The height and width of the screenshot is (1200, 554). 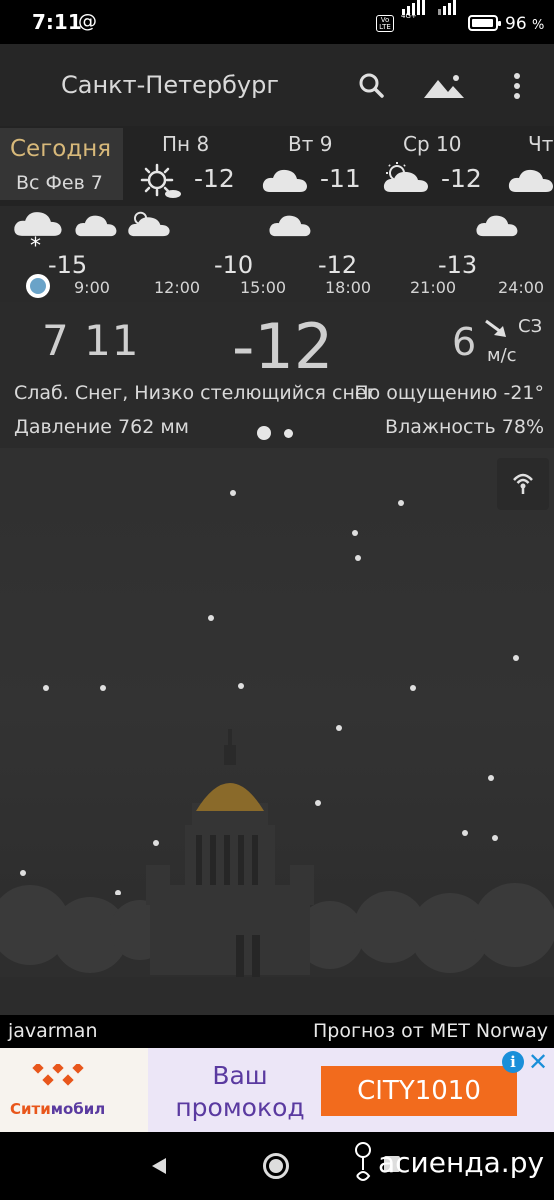 I want to click on broadcast-icon, so click(x=523, y=483).